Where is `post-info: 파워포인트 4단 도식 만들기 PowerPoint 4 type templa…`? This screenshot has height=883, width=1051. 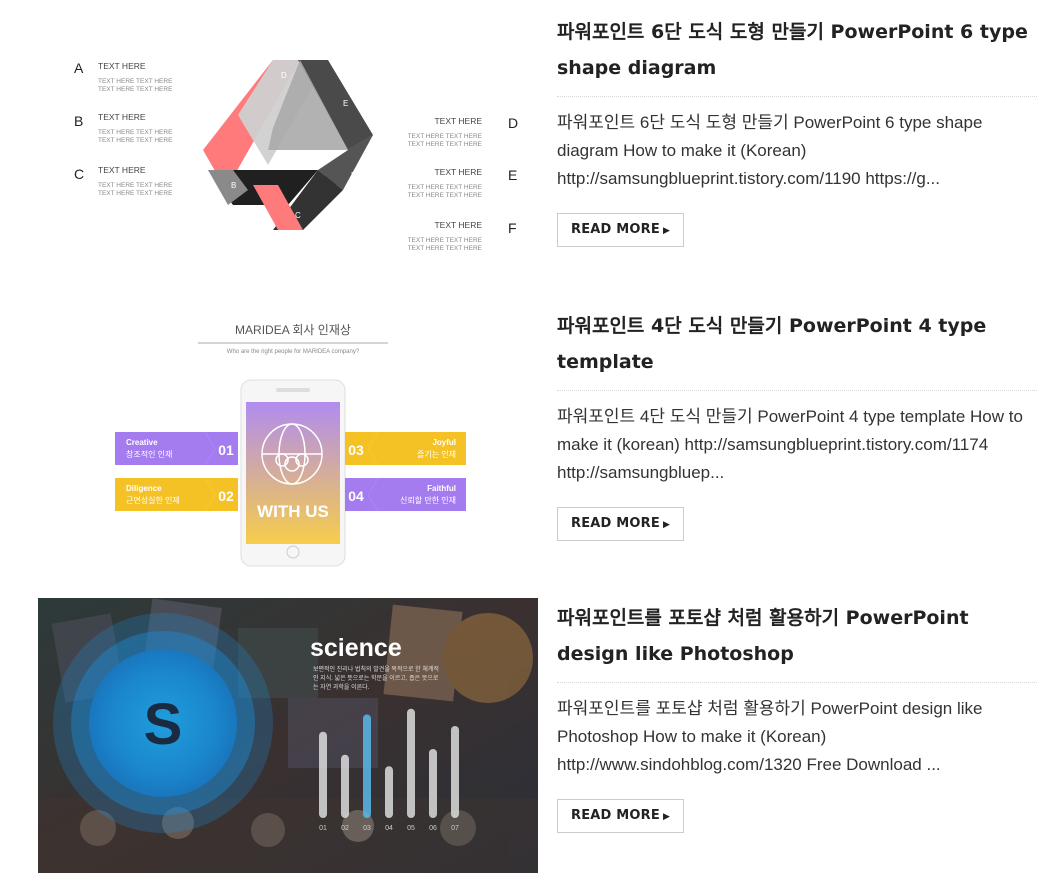
post-info: 파워포인트 4단 도식 만들기 PowerPoint 4 type templa… is located at coordinates (797, 424).